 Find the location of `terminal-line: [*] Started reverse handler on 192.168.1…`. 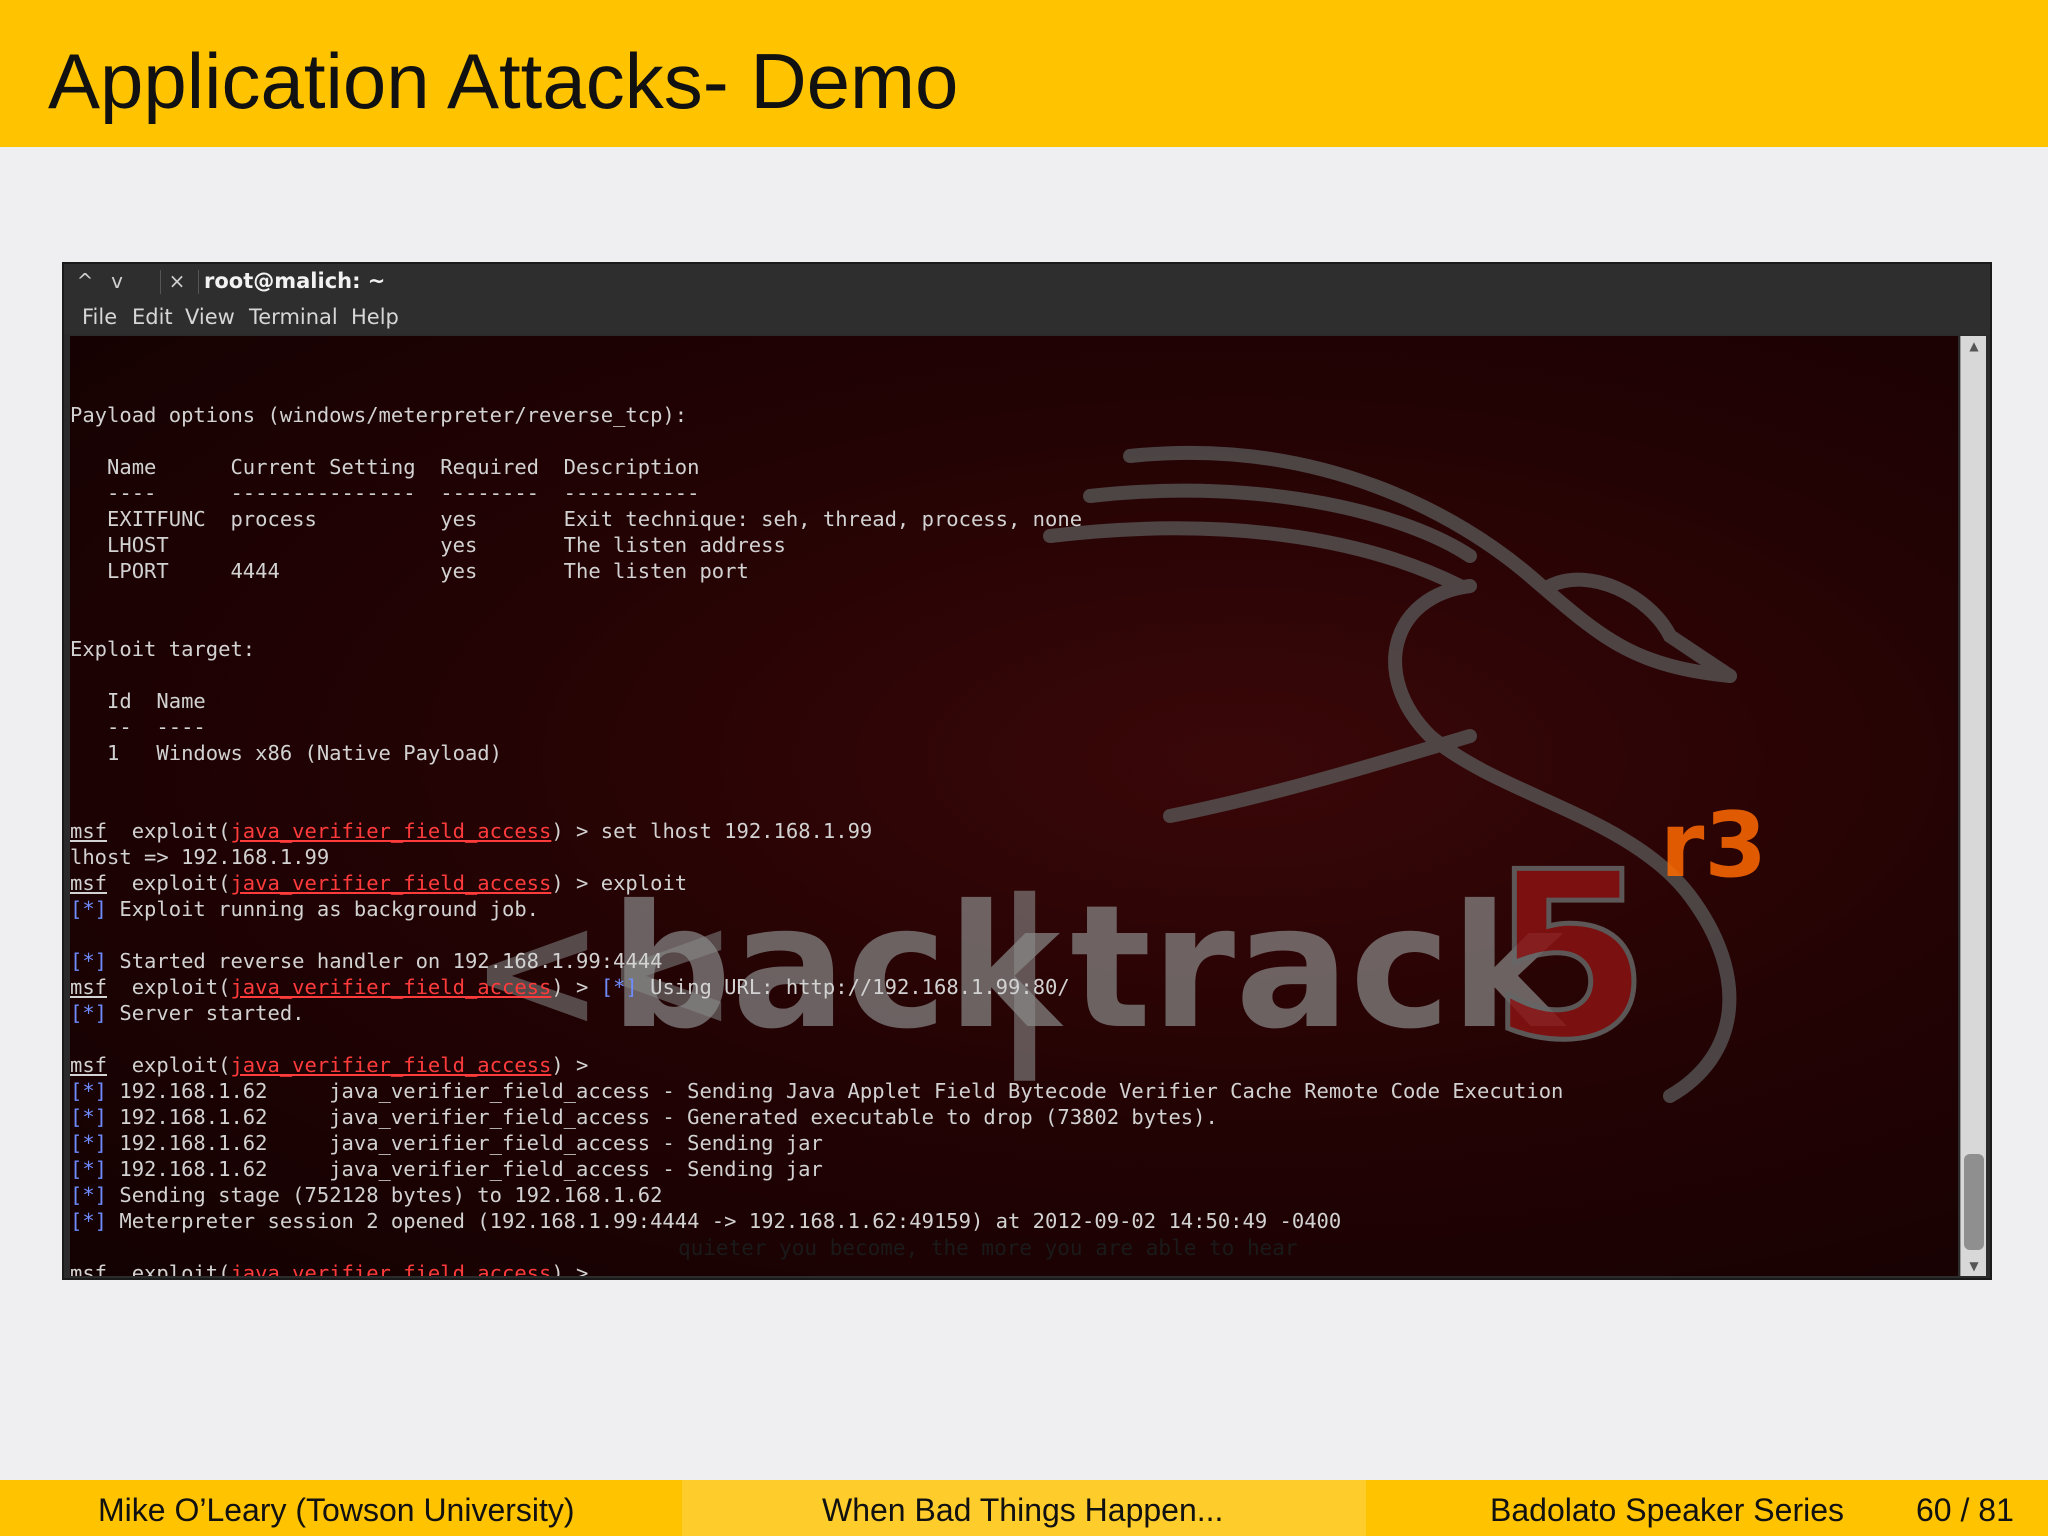

terminal-line: [*] Started reverse handler on 192.168.1… is located at coordinates (816, 961).